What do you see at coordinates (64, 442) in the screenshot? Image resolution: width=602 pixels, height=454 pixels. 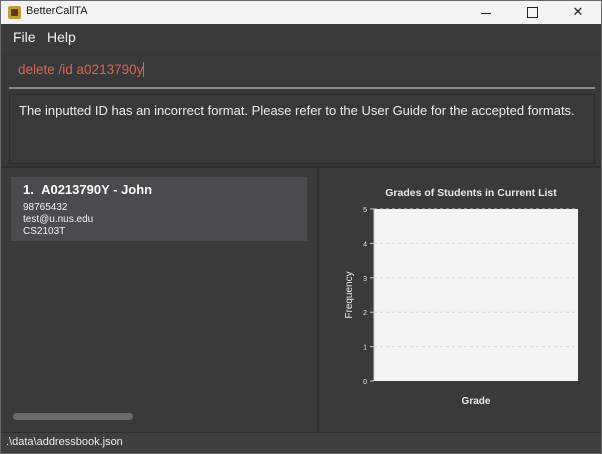 I see `save-location: .\data\addressbook.json` at bounding box center [64, 442].